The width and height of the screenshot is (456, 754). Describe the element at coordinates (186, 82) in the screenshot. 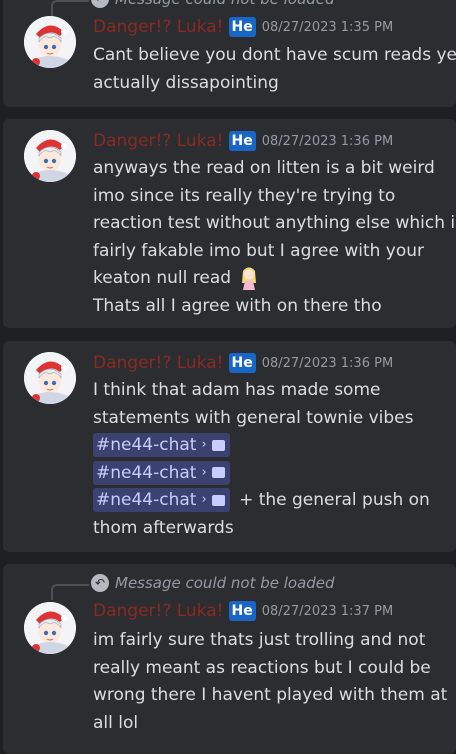

I see `message-line: actually dissapointing` at that location.